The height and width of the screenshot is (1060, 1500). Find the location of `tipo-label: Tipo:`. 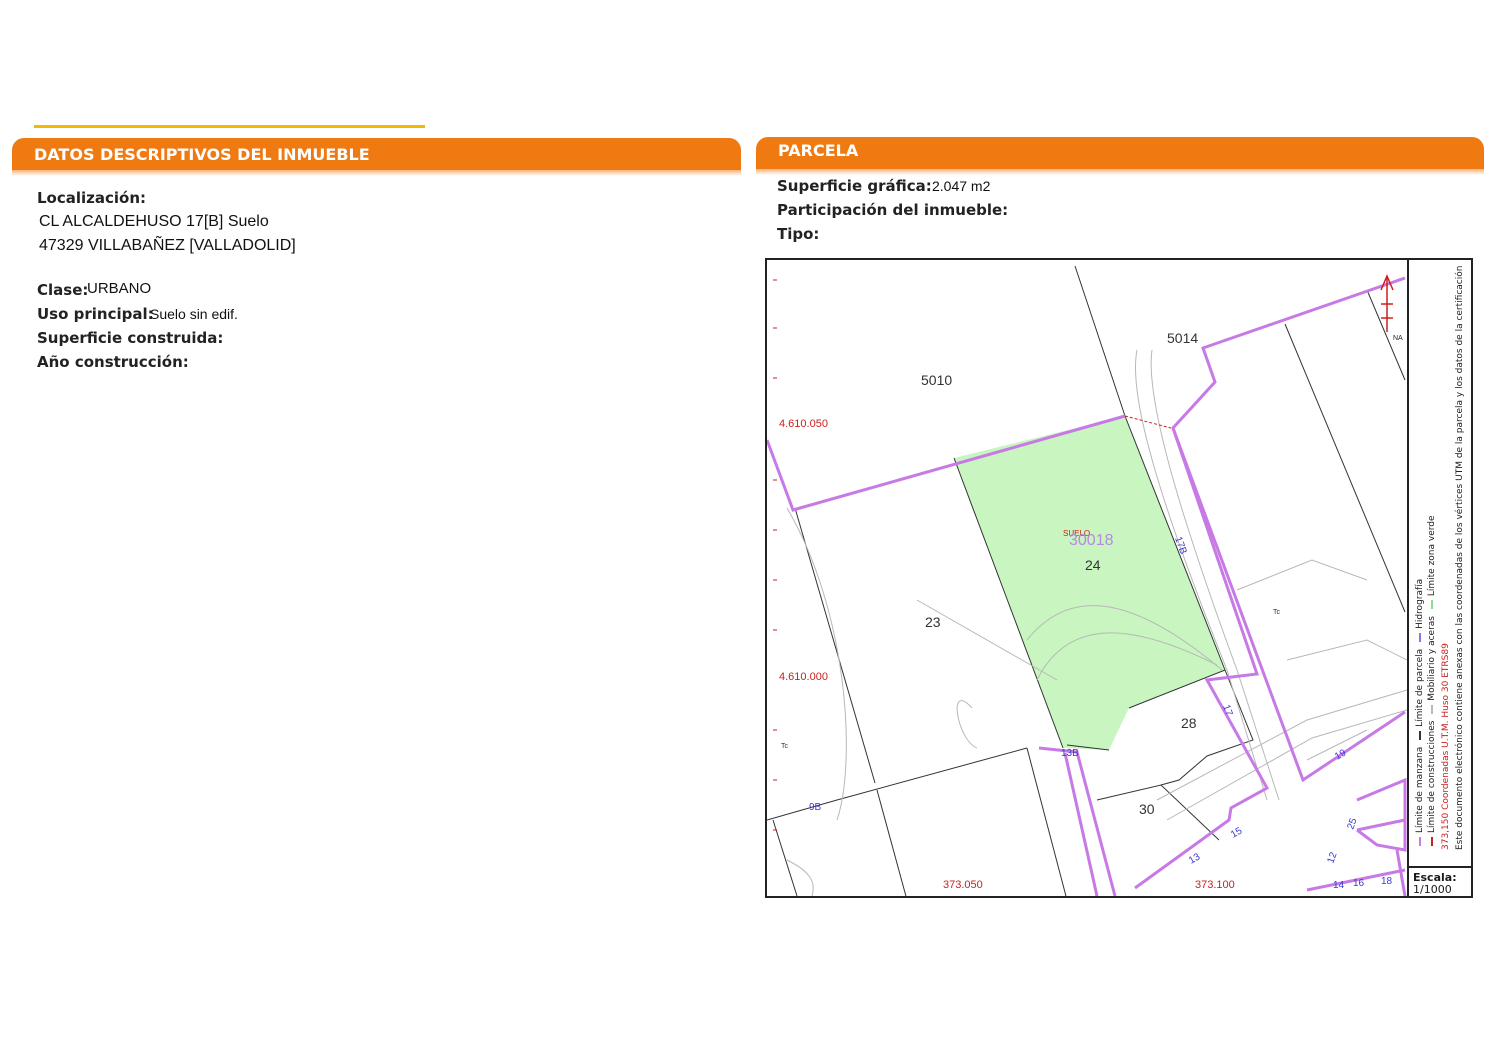

tipo-label: Tipo: is located at coordinates (798, 234).